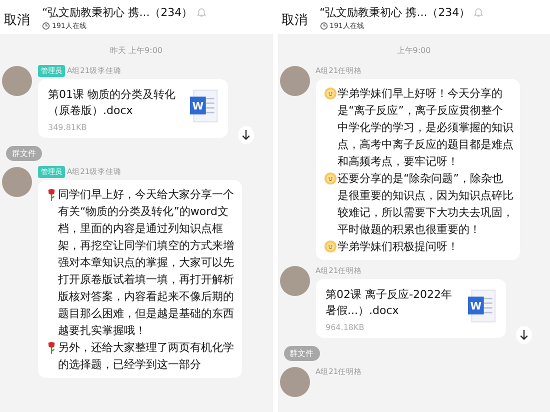 This screenshot has height=412, width=550. I want to click on message-text: 另外，还给大家整理了两页有机化学的选择题，已经学到这一部分, so click(146, 356).